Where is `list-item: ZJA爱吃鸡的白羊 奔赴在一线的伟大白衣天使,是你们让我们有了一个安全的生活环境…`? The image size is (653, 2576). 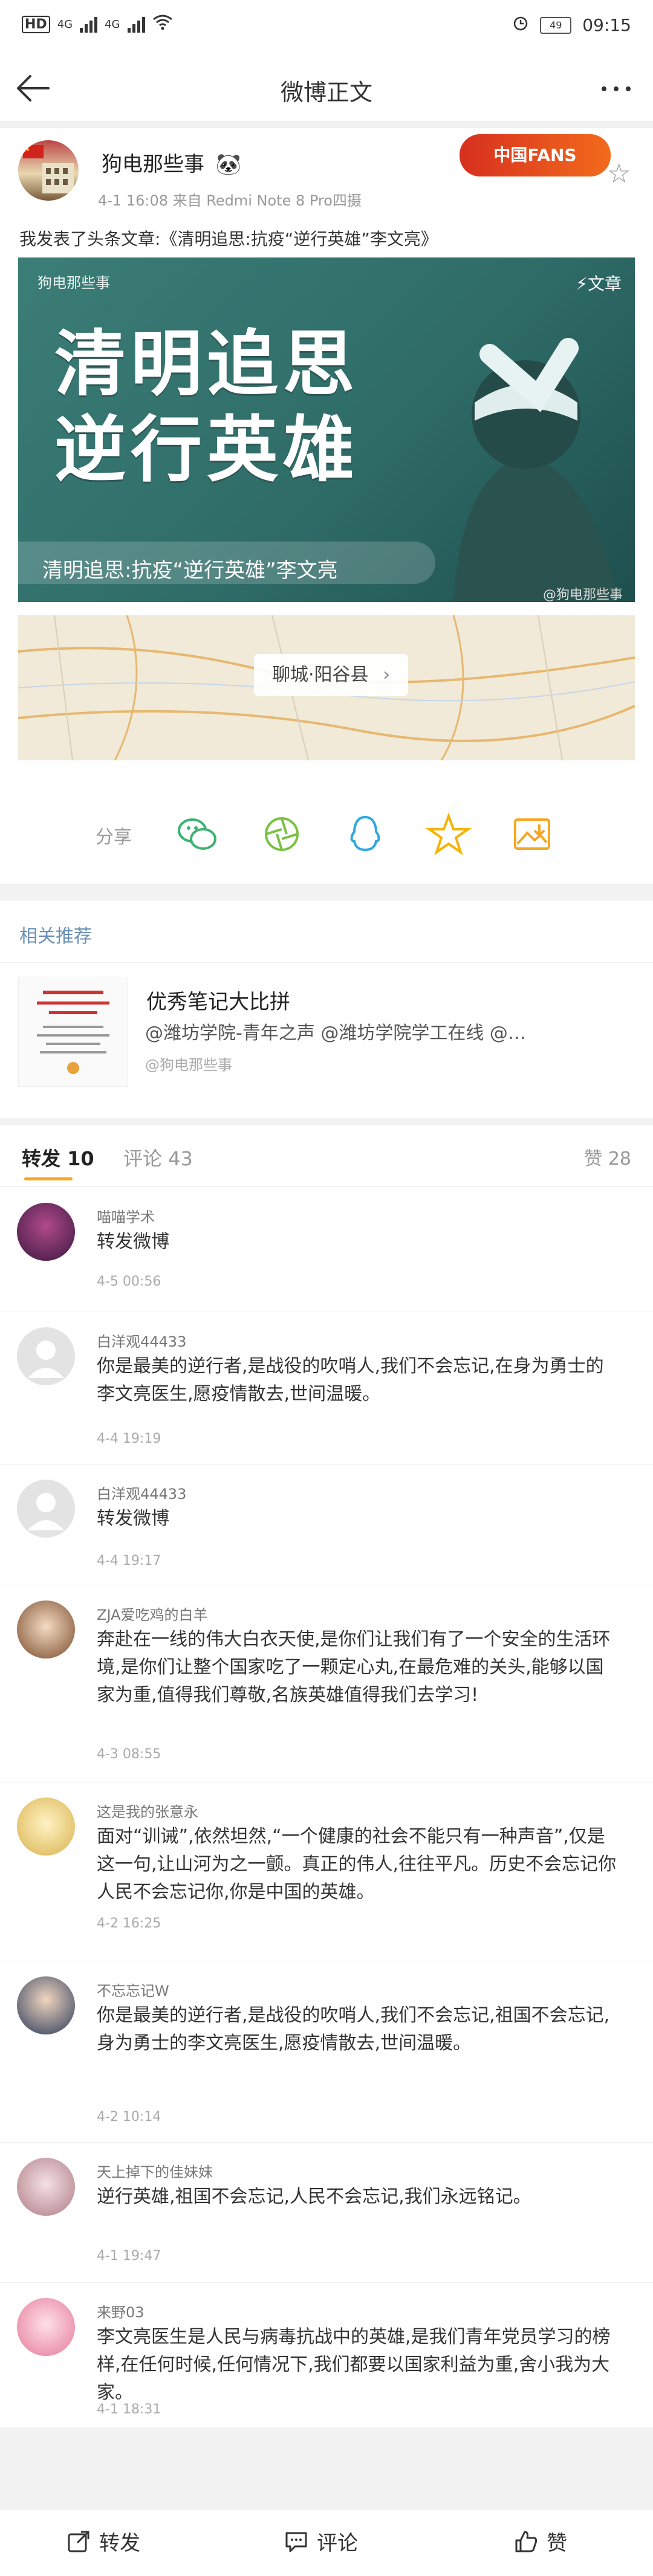
list-item: ZJA爱吃鸡的白羊 奔赴在一线的伟大白衣天使,是你们让我们有了一个安全的生活环境… is located at coordinates (326, 1683).